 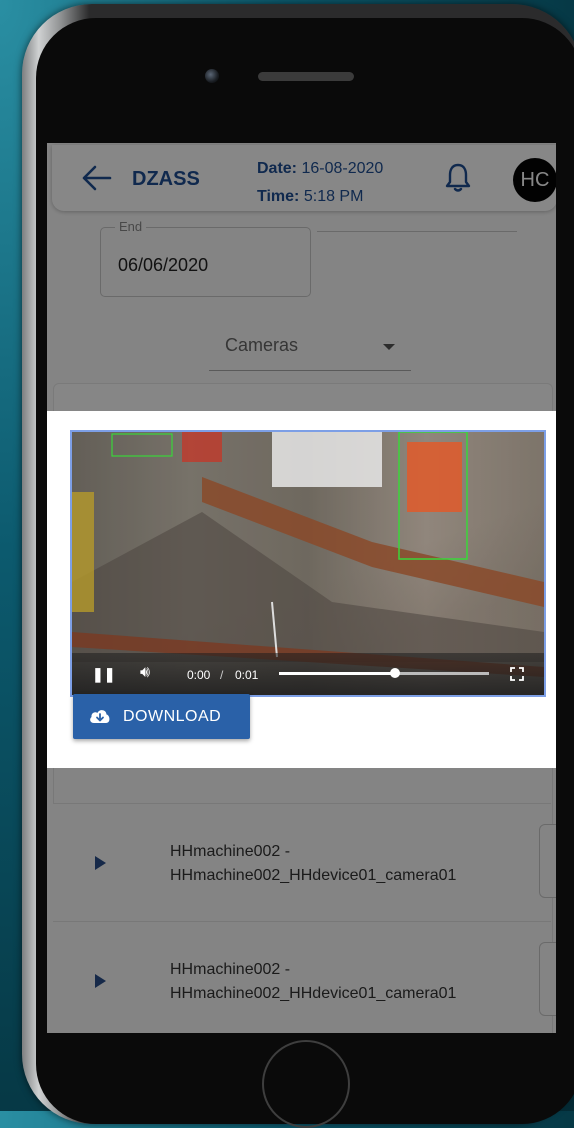 What do you see at coordinates (278, 196) in the screenshot?
I see `time-label: Time:` at bounding box center [278, 196].